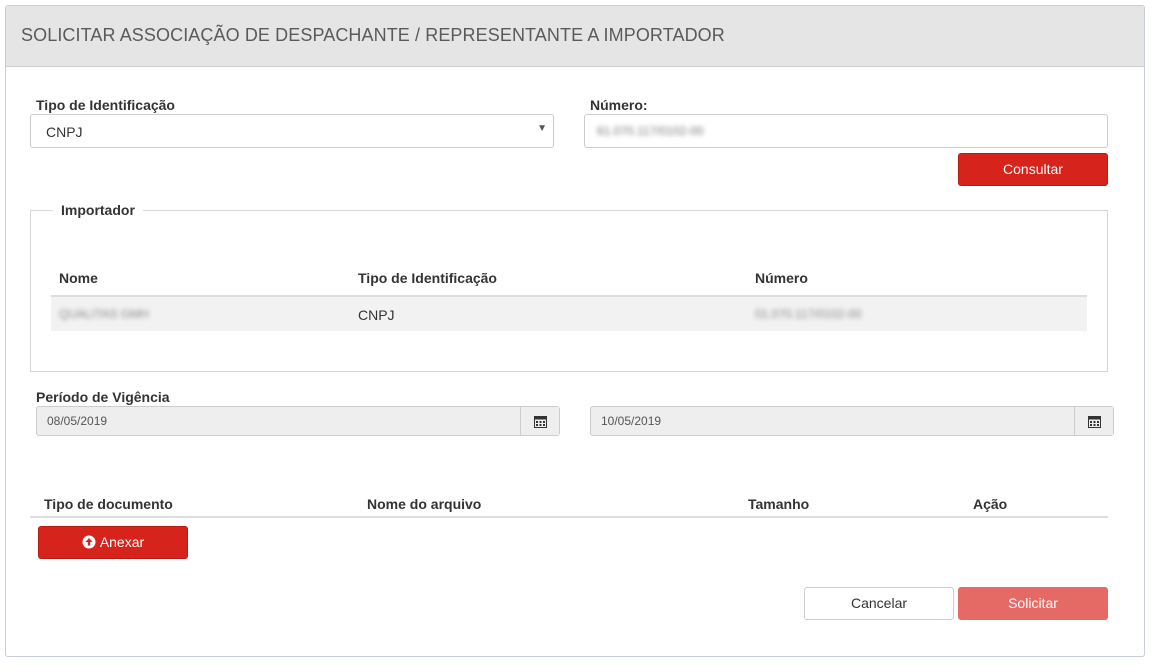 Image resolution: width=1171 pixels, height=671 pixels. What do you see at coordinates (1033, 603) in the screenshot?
I see `solicitar-button: Solicitar` at bounding box center [1033, 603].